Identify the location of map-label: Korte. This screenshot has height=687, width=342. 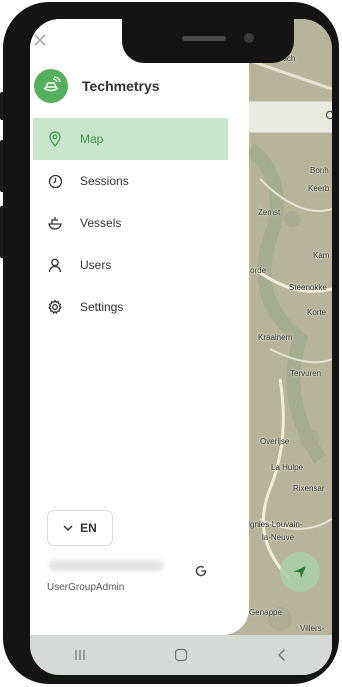
(317, 312).